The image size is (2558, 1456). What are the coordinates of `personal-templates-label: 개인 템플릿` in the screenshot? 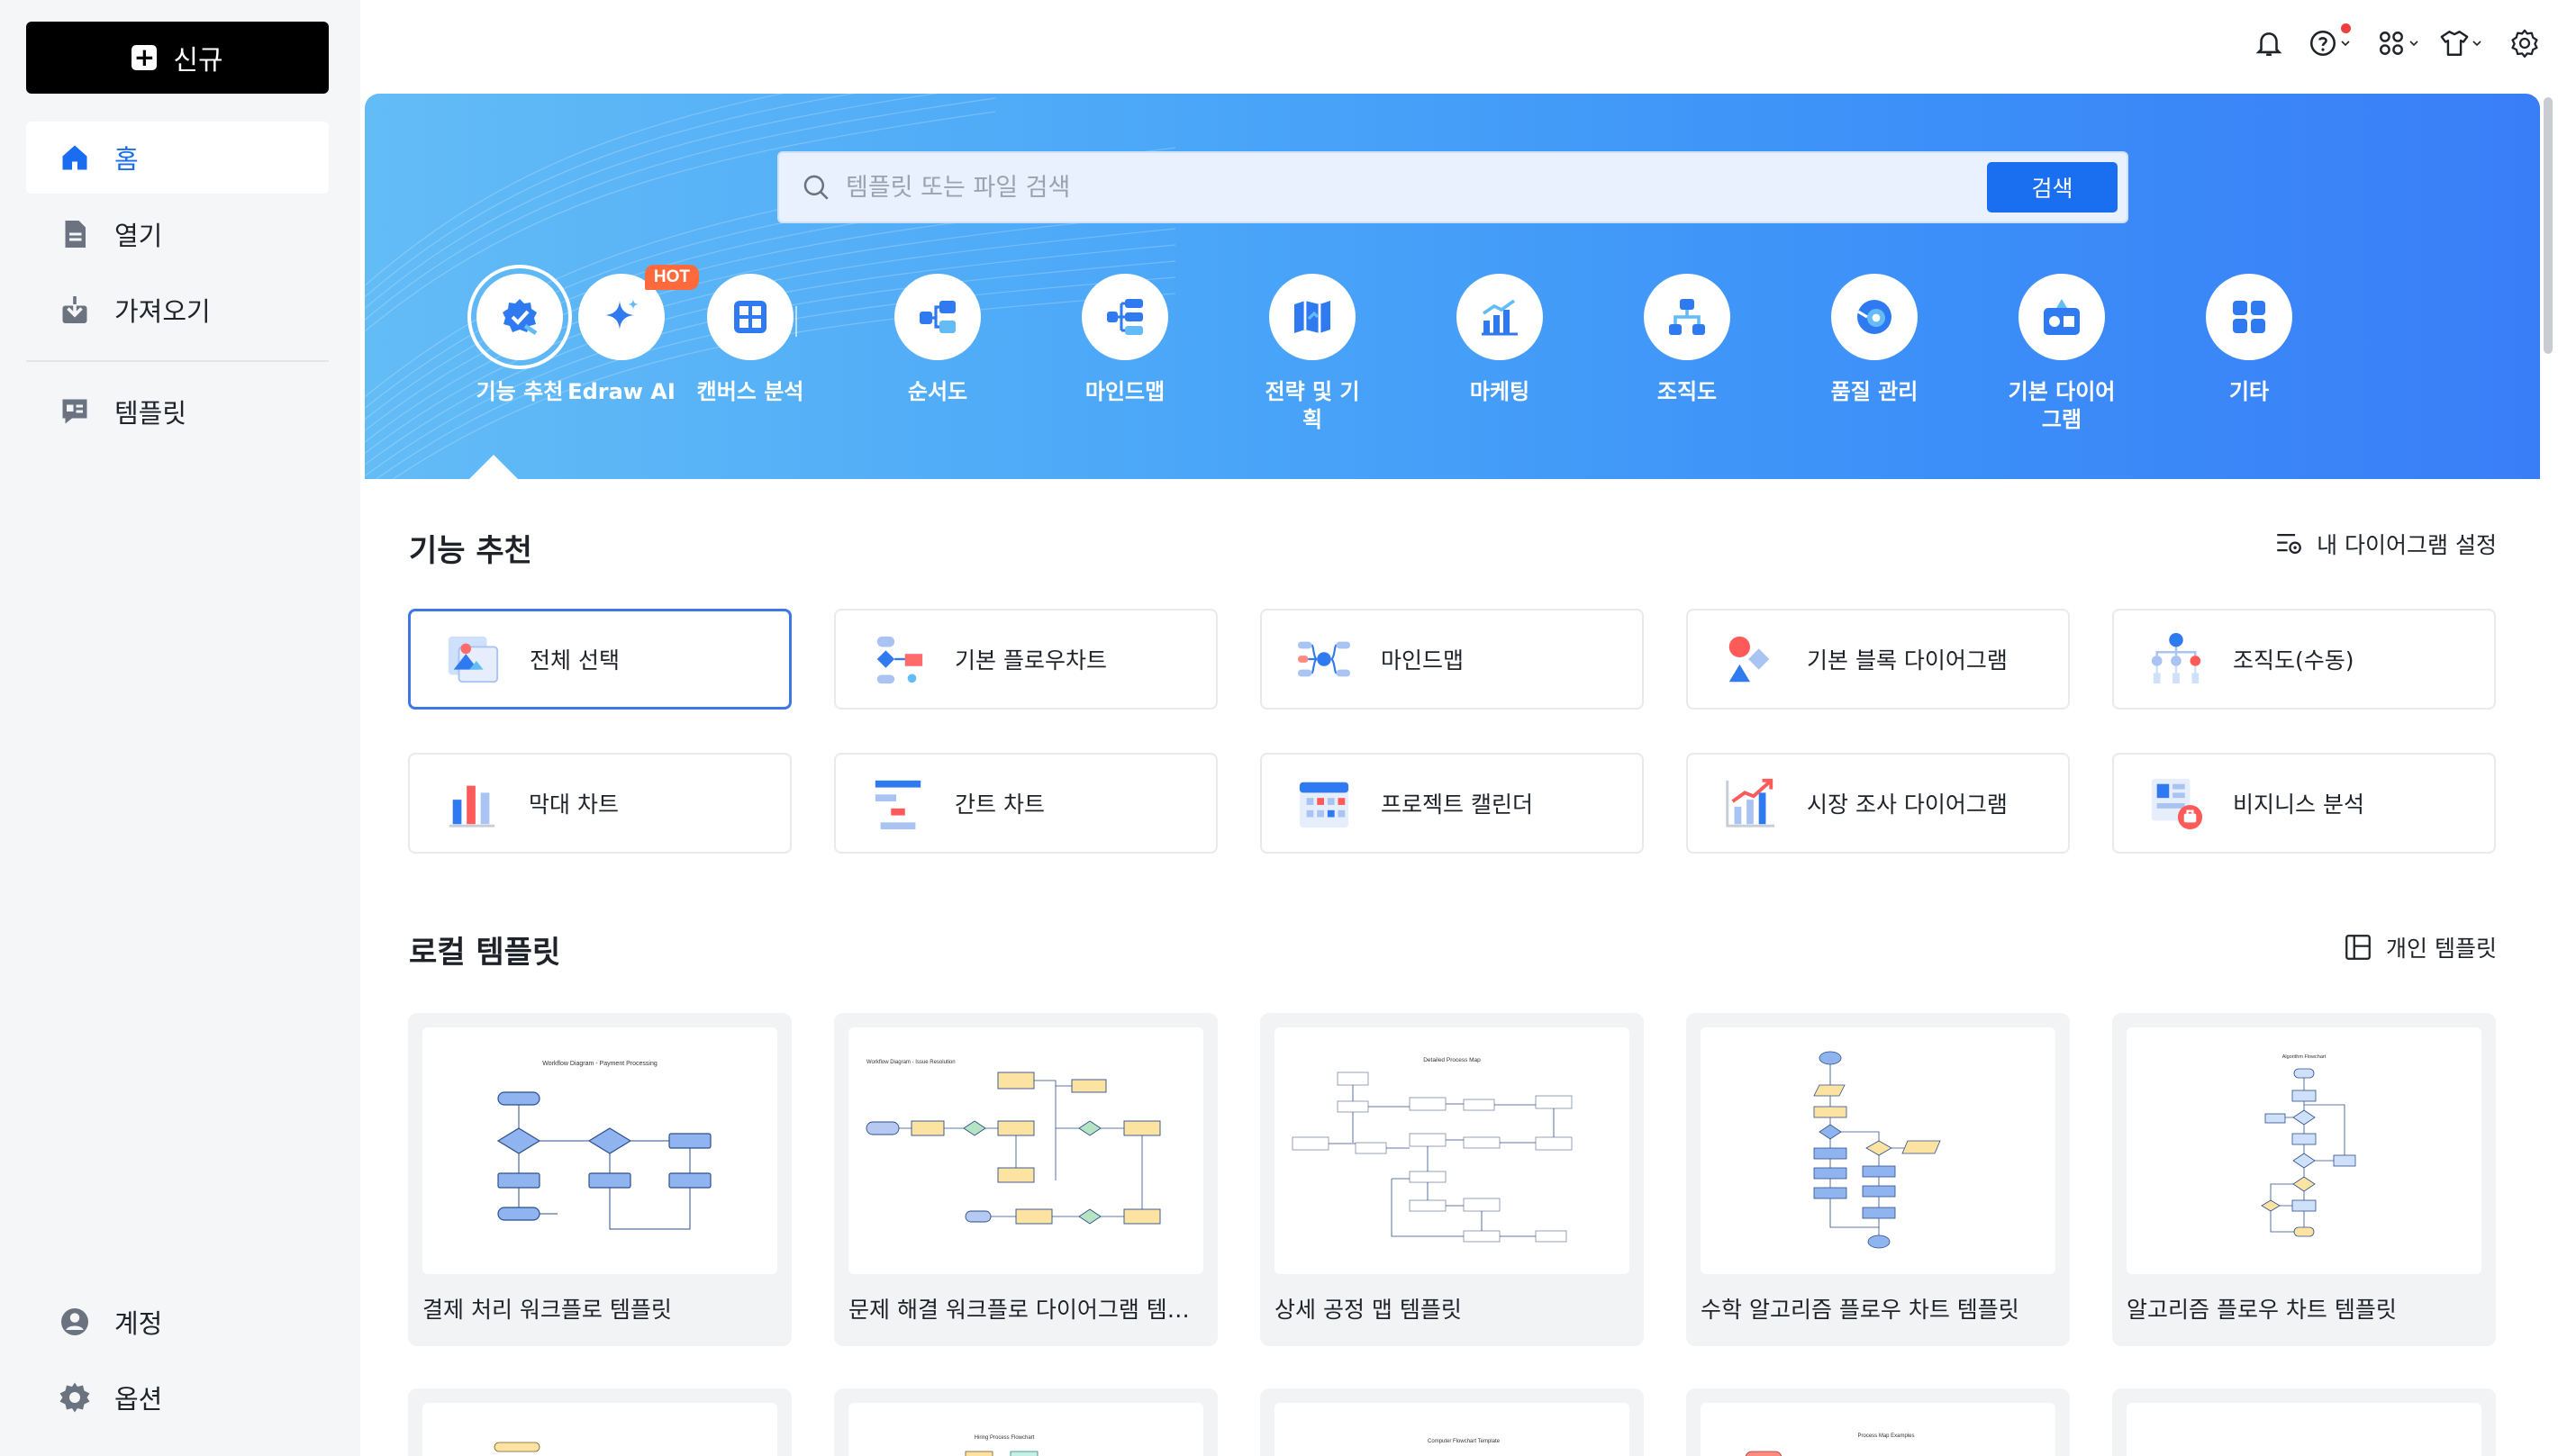 It's located at (2441, 949).